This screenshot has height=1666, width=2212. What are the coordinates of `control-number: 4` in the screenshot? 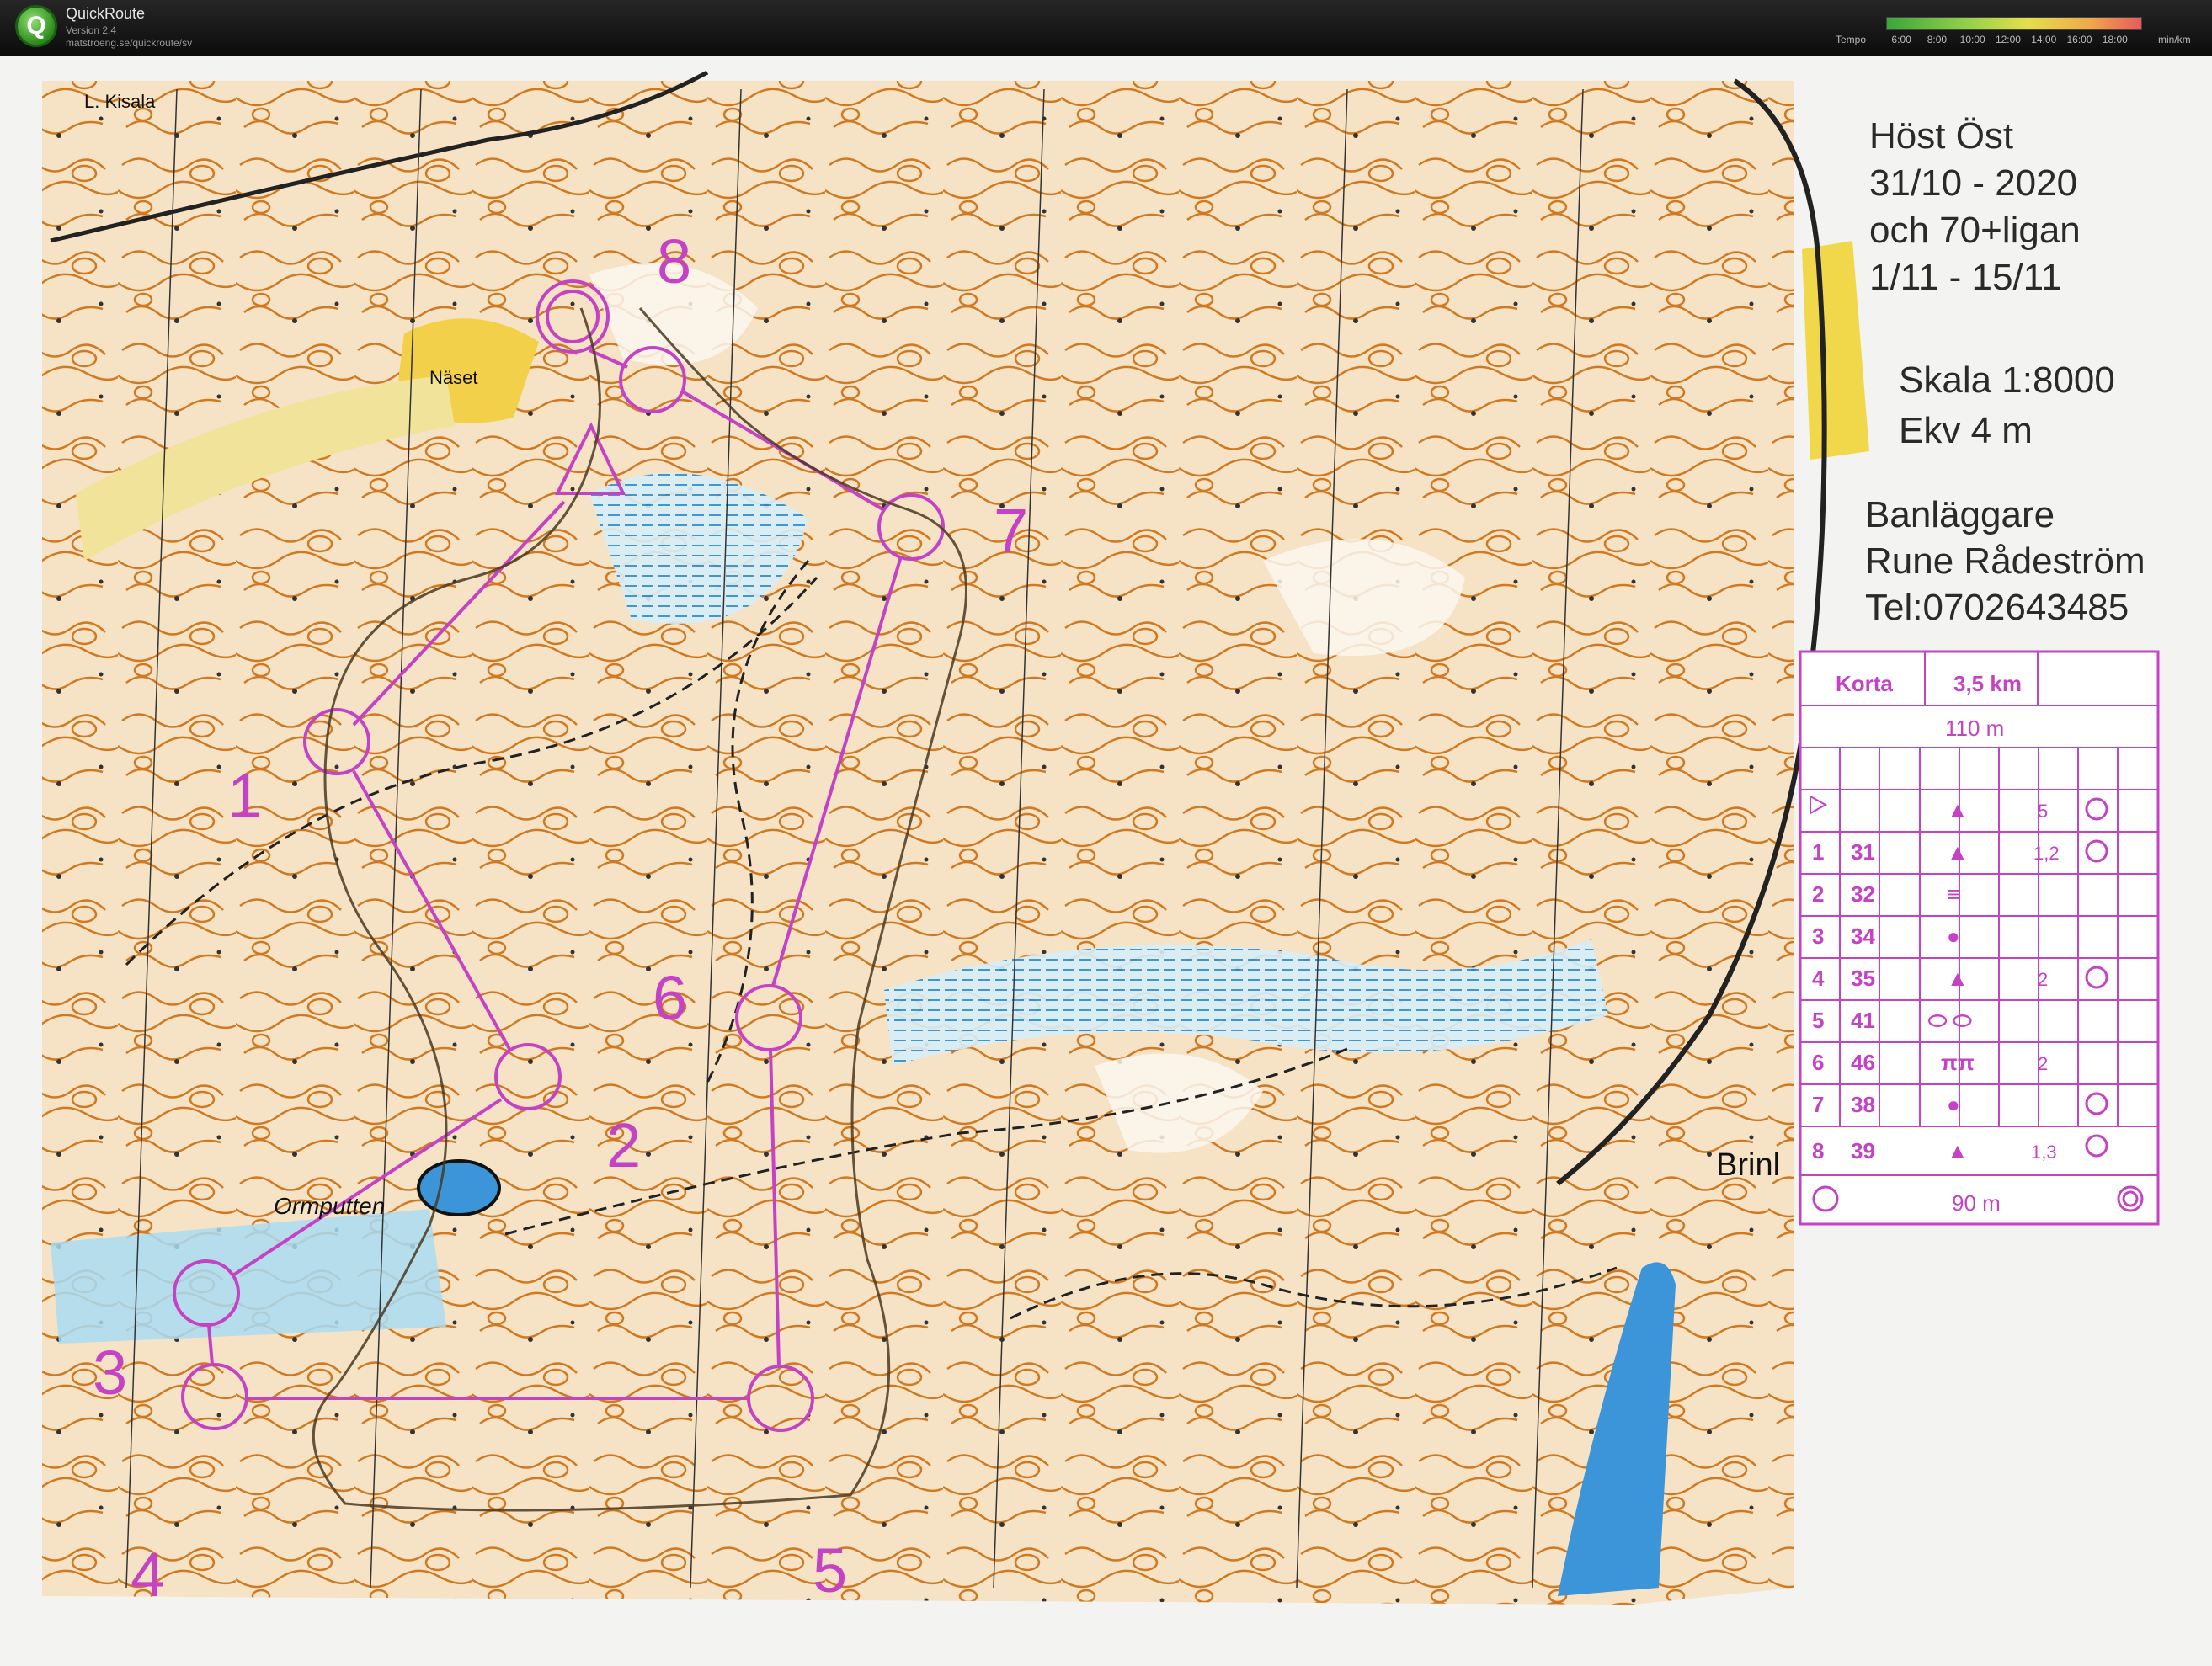 It's located at (148, 1575).